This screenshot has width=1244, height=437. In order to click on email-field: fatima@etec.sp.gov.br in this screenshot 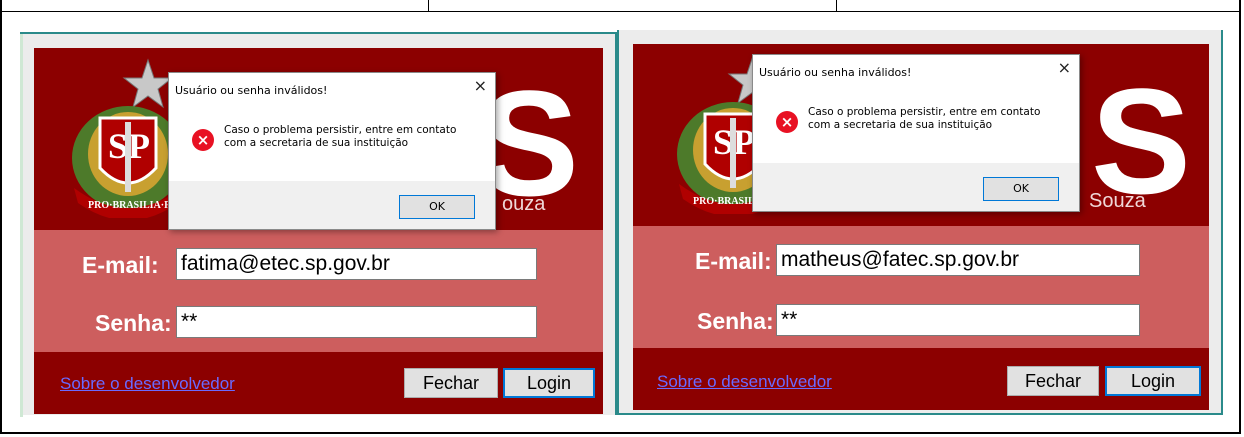, I will do `click(356, 264)`.